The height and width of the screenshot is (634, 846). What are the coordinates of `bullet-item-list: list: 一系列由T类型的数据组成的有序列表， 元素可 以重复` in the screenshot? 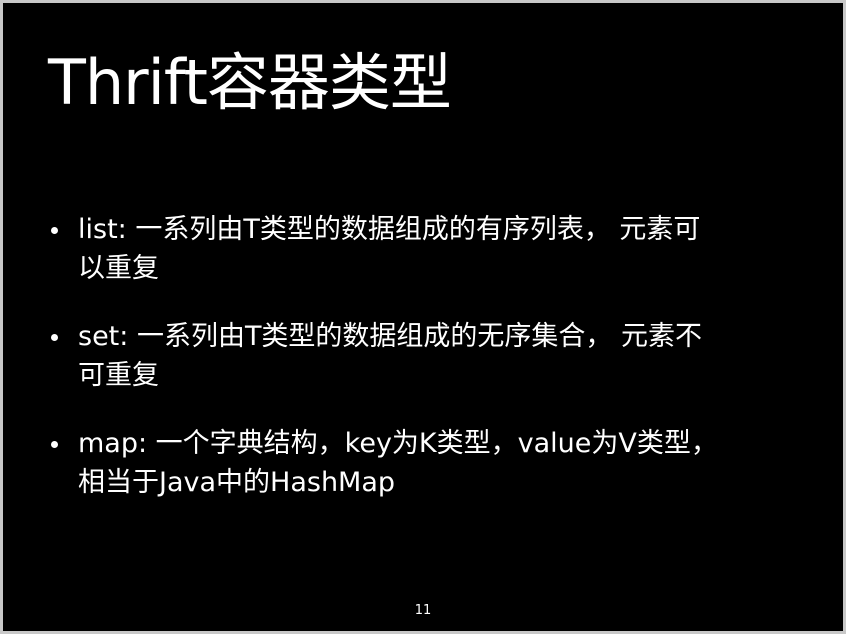 It's located at (427, 249).